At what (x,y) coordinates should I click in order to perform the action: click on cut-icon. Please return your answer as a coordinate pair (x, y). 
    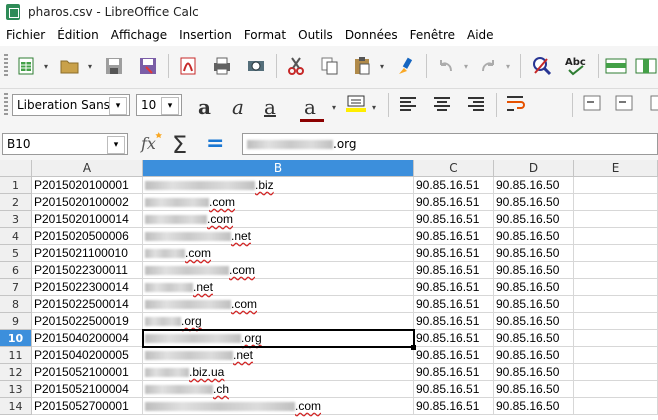
    Looking at the image, I should click on (296, 66).